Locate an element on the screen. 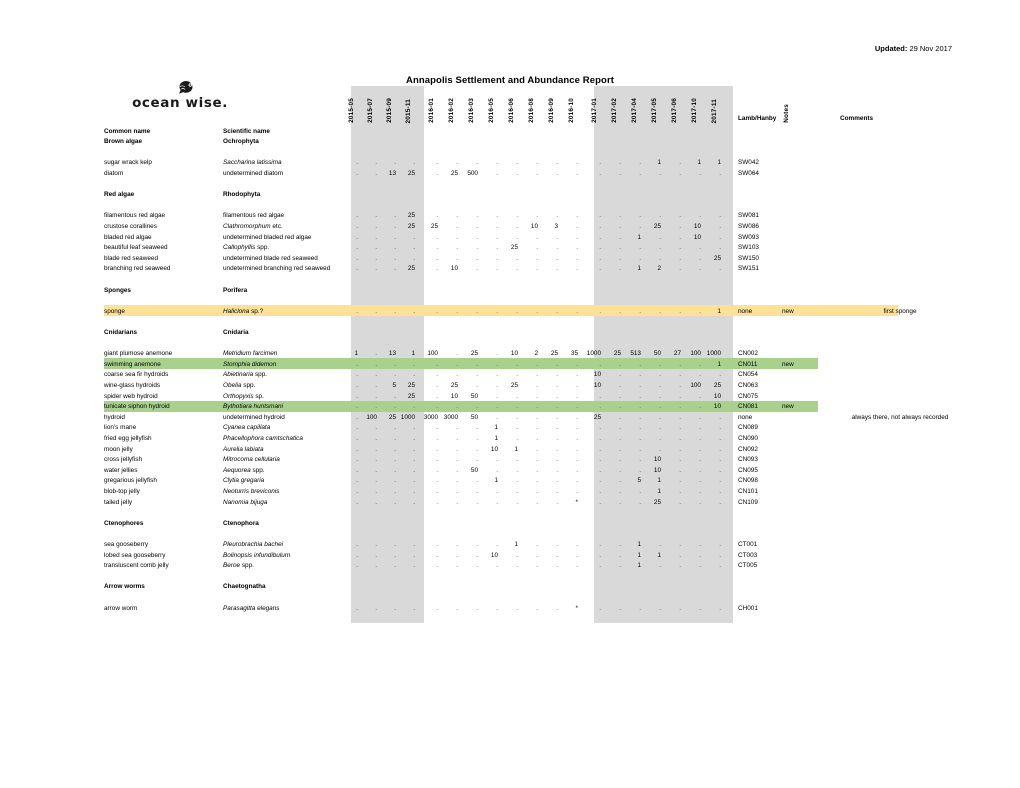 This screenshot has width=1020, height=788. scientific-name-cell: Beroe spp. is located at coordinates (238, 566).